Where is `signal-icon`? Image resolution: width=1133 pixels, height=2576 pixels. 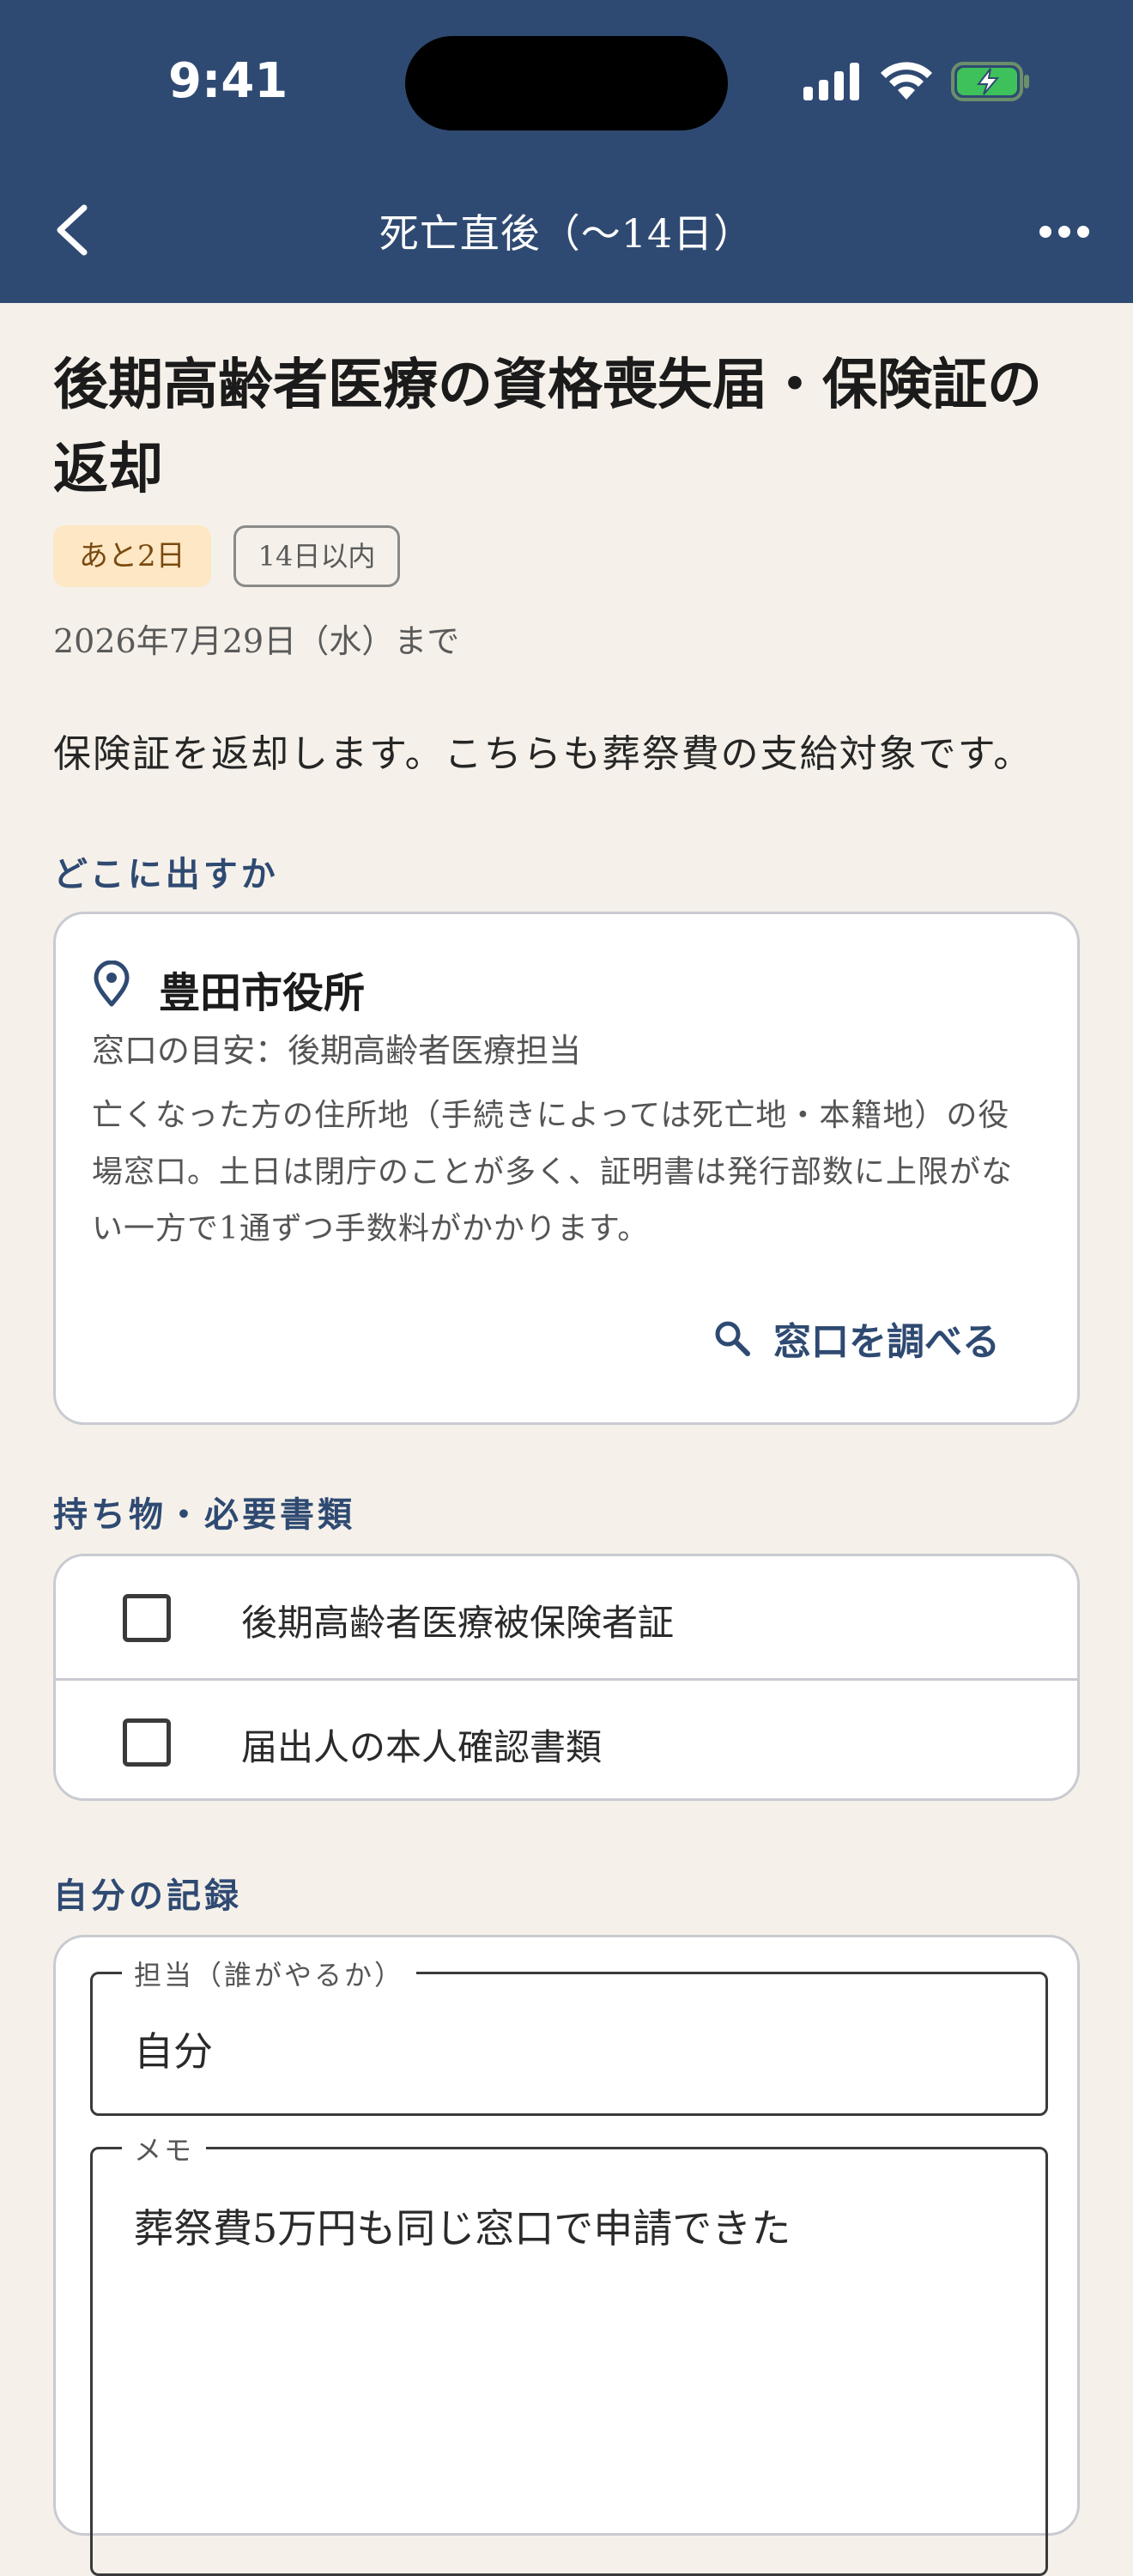
signal-icon is located at coordinates (831, 81).